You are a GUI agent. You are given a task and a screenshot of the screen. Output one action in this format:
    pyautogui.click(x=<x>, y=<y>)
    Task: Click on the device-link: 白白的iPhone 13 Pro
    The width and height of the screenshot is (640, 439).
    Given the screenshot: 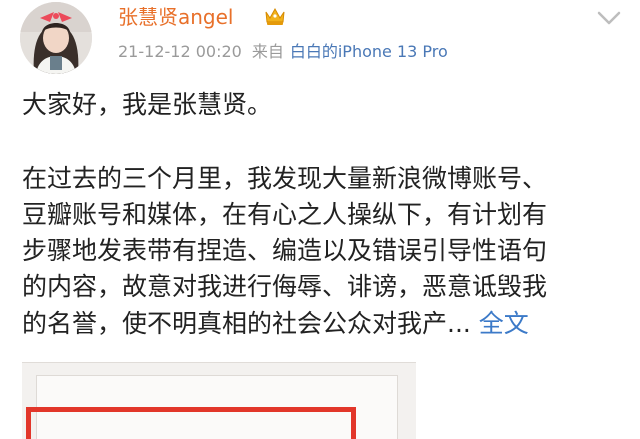 What is the action you would take?
    pyautogui.click(x=369, y=51)
    